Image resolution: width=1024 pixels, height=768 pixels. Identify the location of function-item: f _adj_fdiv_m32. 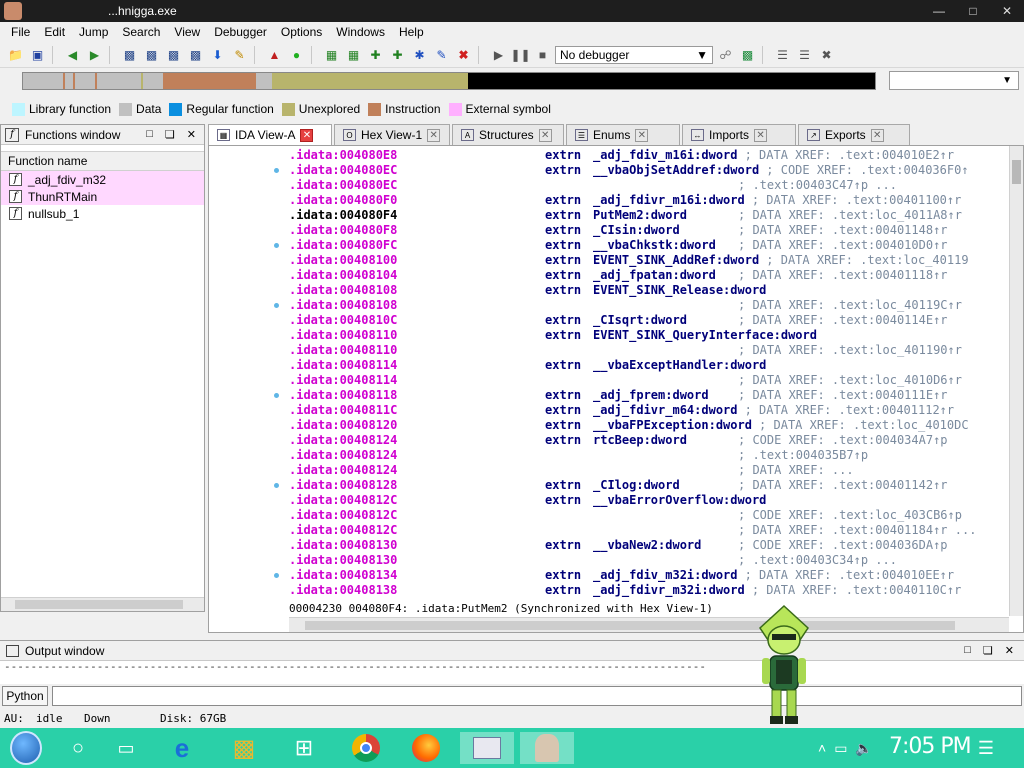
(102, 179).